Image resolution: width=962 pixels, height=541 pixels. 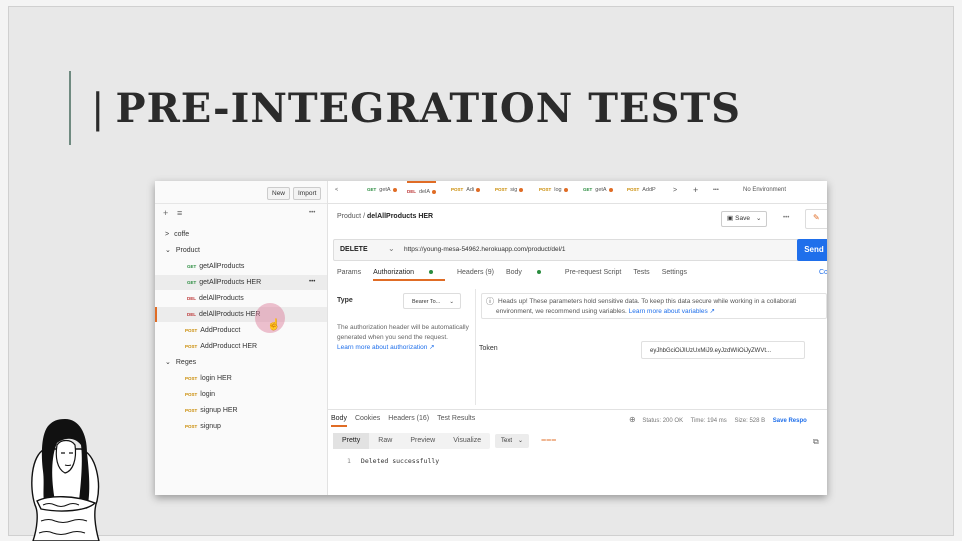 I want to click on environment-select: No Environment, so click(x=764, y=190).